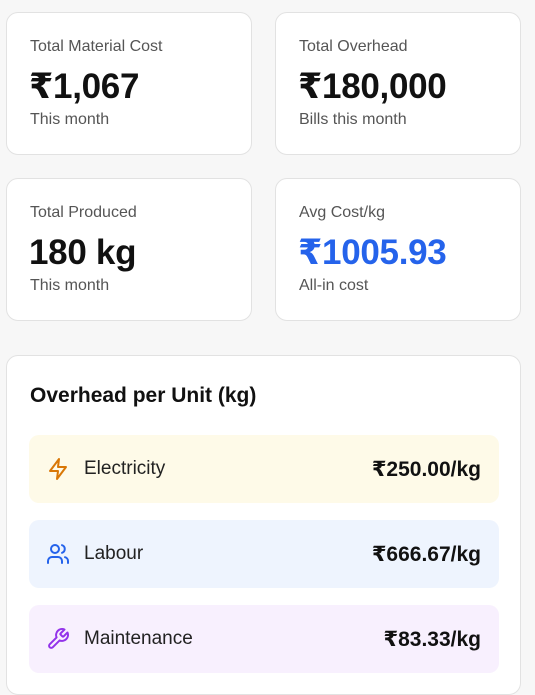  What do you see at coordinates (264, 554) in the screenshot?
I see `overhead-row-labour: Labour ₹666.67/kg` at bounding box center [264, 554].